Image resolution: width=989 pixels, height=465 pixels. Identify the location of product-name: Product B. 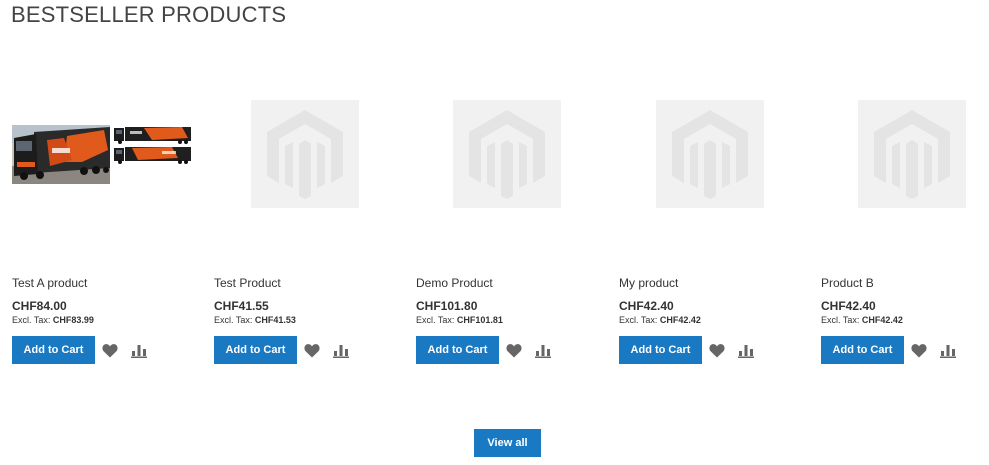
(847, 283).